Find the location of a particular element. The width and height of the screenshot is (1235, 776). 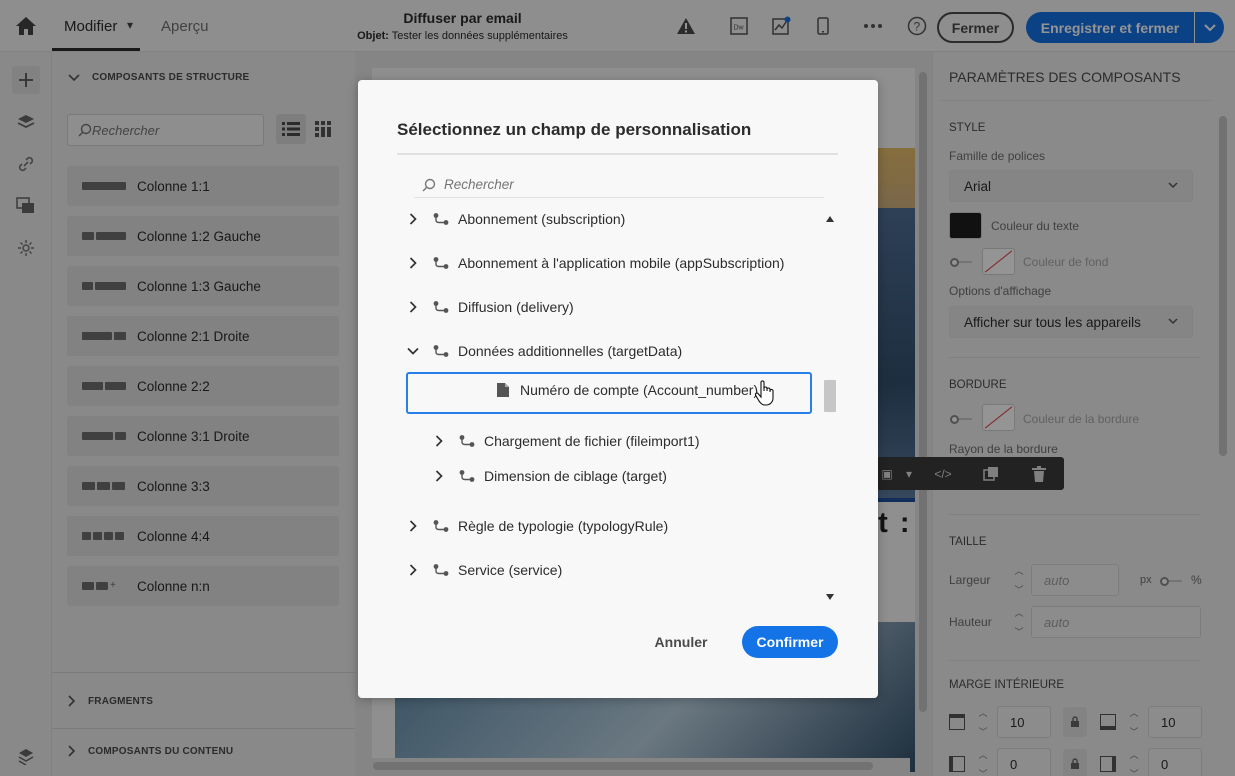

tree-node-item: Dimension de ciblage (target) is located at coordinates (549, 476).